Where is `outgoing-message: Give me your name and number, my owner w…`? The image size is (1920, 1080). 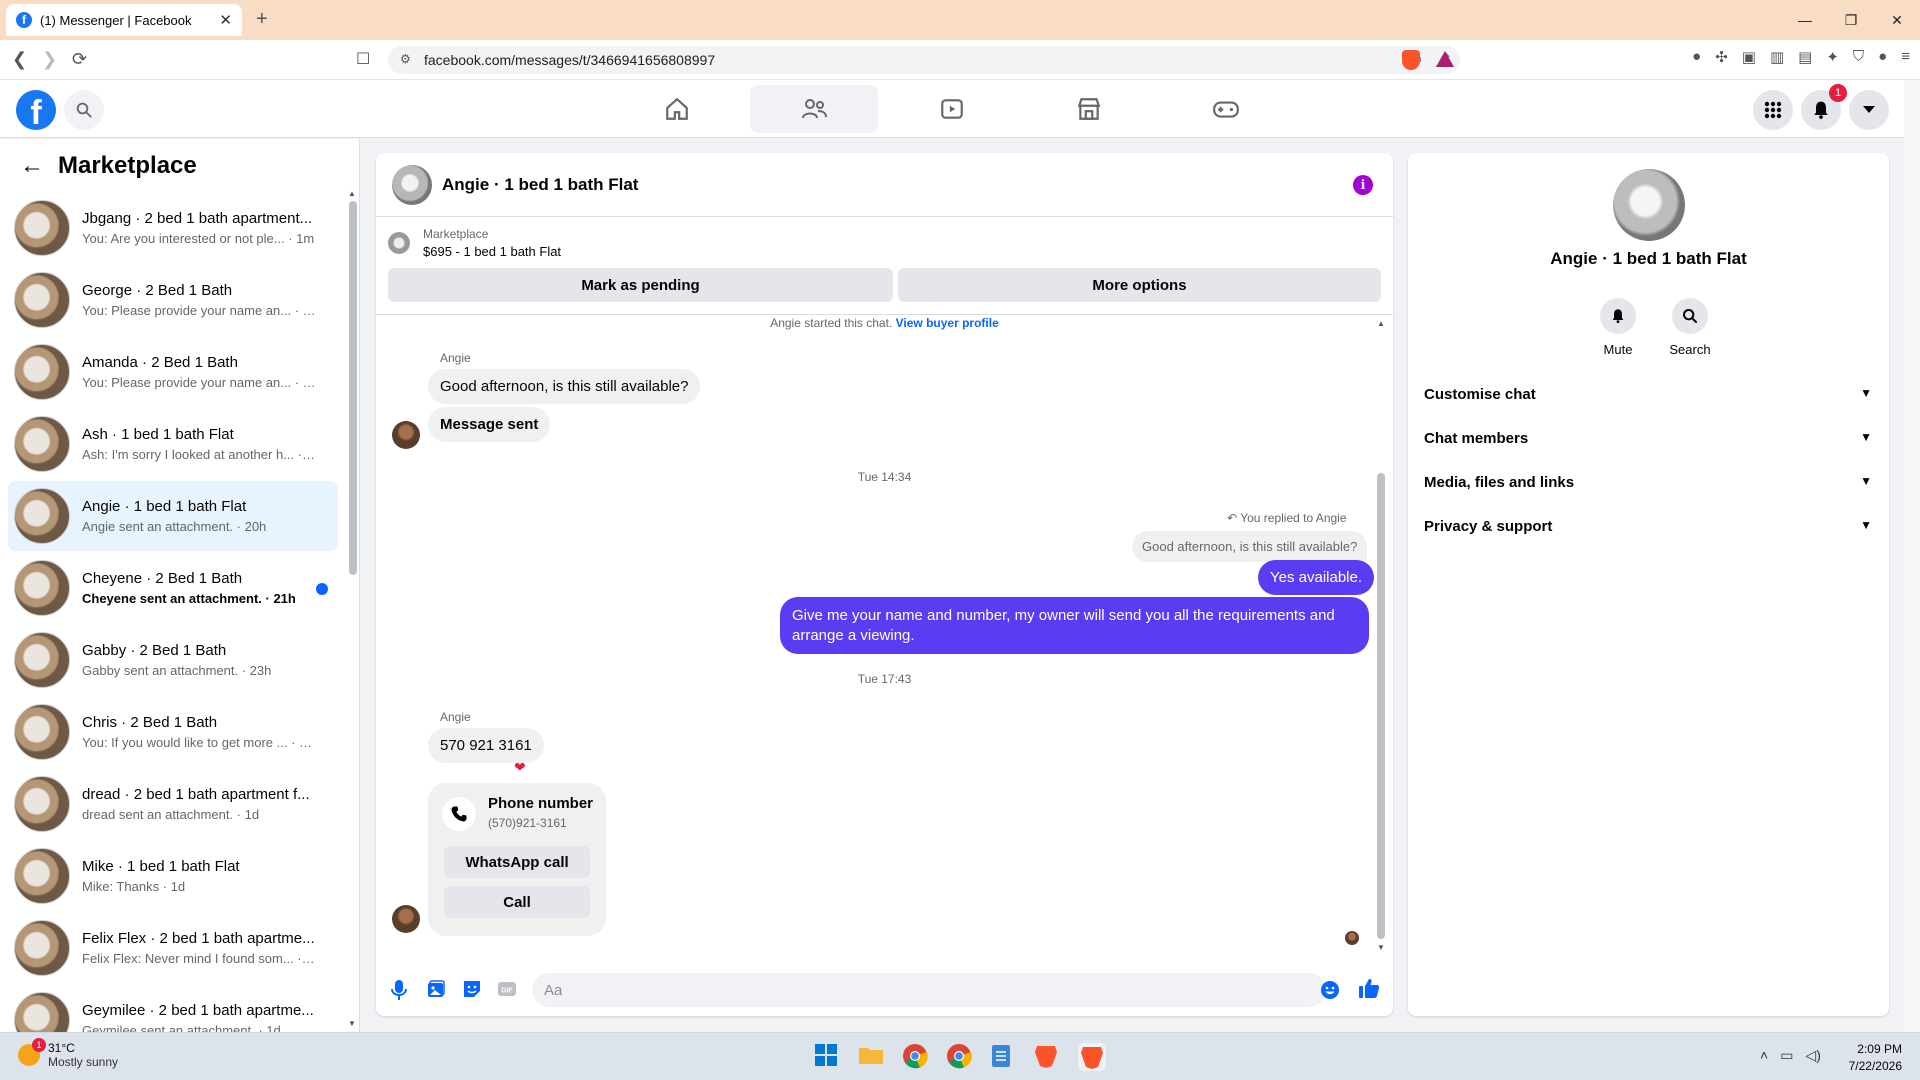 outgoing-message: Give me your name and number, my owner w… is located at coordinates (1074, 625).